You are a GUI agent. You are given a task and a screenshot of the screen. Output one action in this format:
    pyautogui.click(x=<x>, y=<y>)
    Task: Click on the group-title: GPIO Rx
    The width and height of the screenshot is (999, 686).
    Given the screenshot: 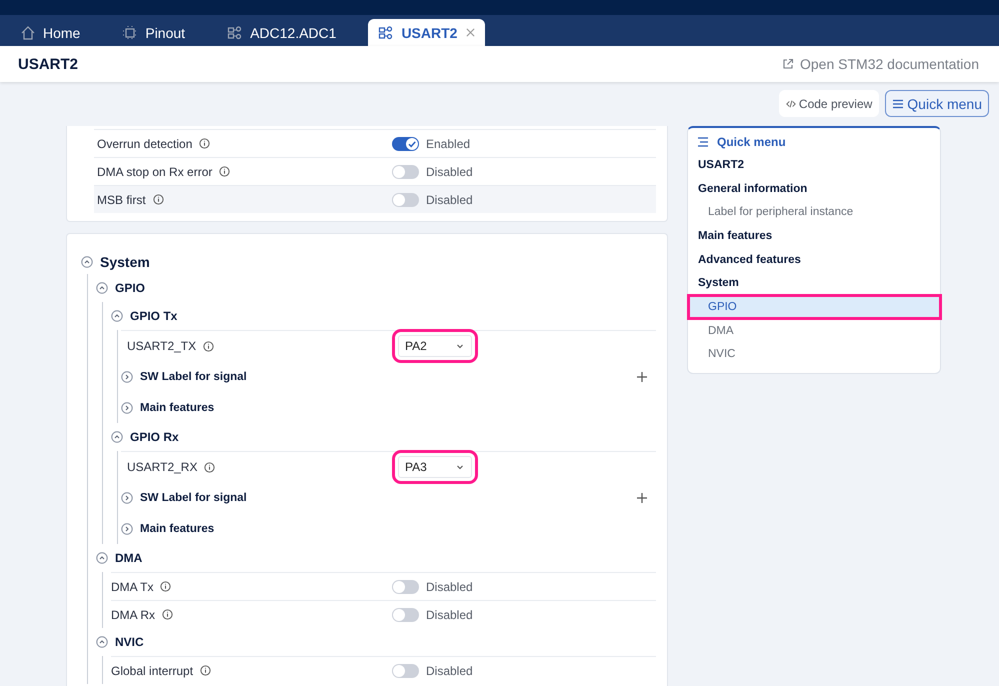 What is the action you would take?
    pyautogui.click(x=154, y=437)
    